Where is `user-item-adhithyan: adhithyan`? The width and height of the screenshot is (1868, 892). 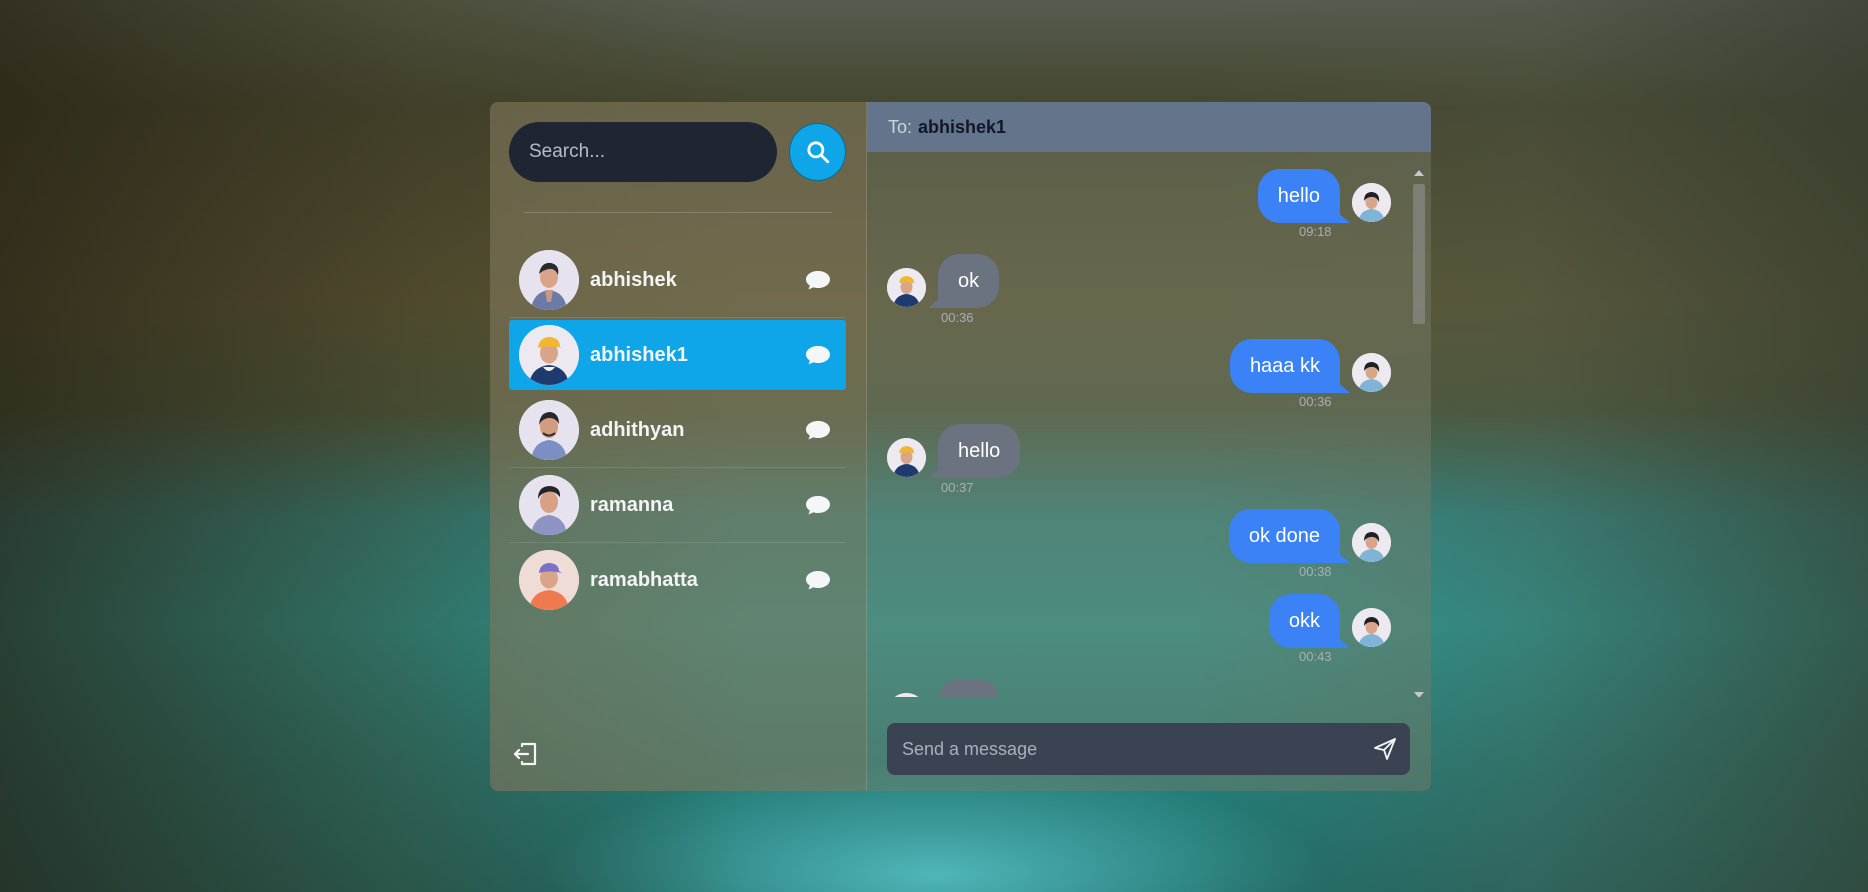
user-item-adhithyan: adhithyan is located at coordinates (677, 431).